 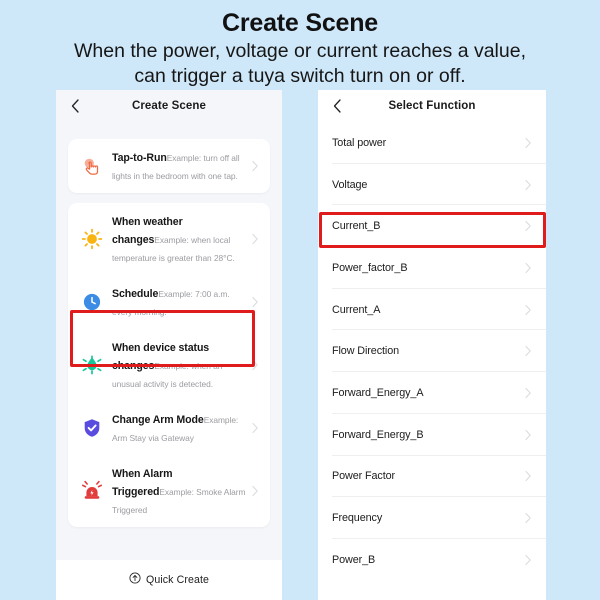 What do you see at coordinates (378, 392) in the screenshot?
I see `function-row-label: Forward_Energy_A` at bounding box center [378, 392].